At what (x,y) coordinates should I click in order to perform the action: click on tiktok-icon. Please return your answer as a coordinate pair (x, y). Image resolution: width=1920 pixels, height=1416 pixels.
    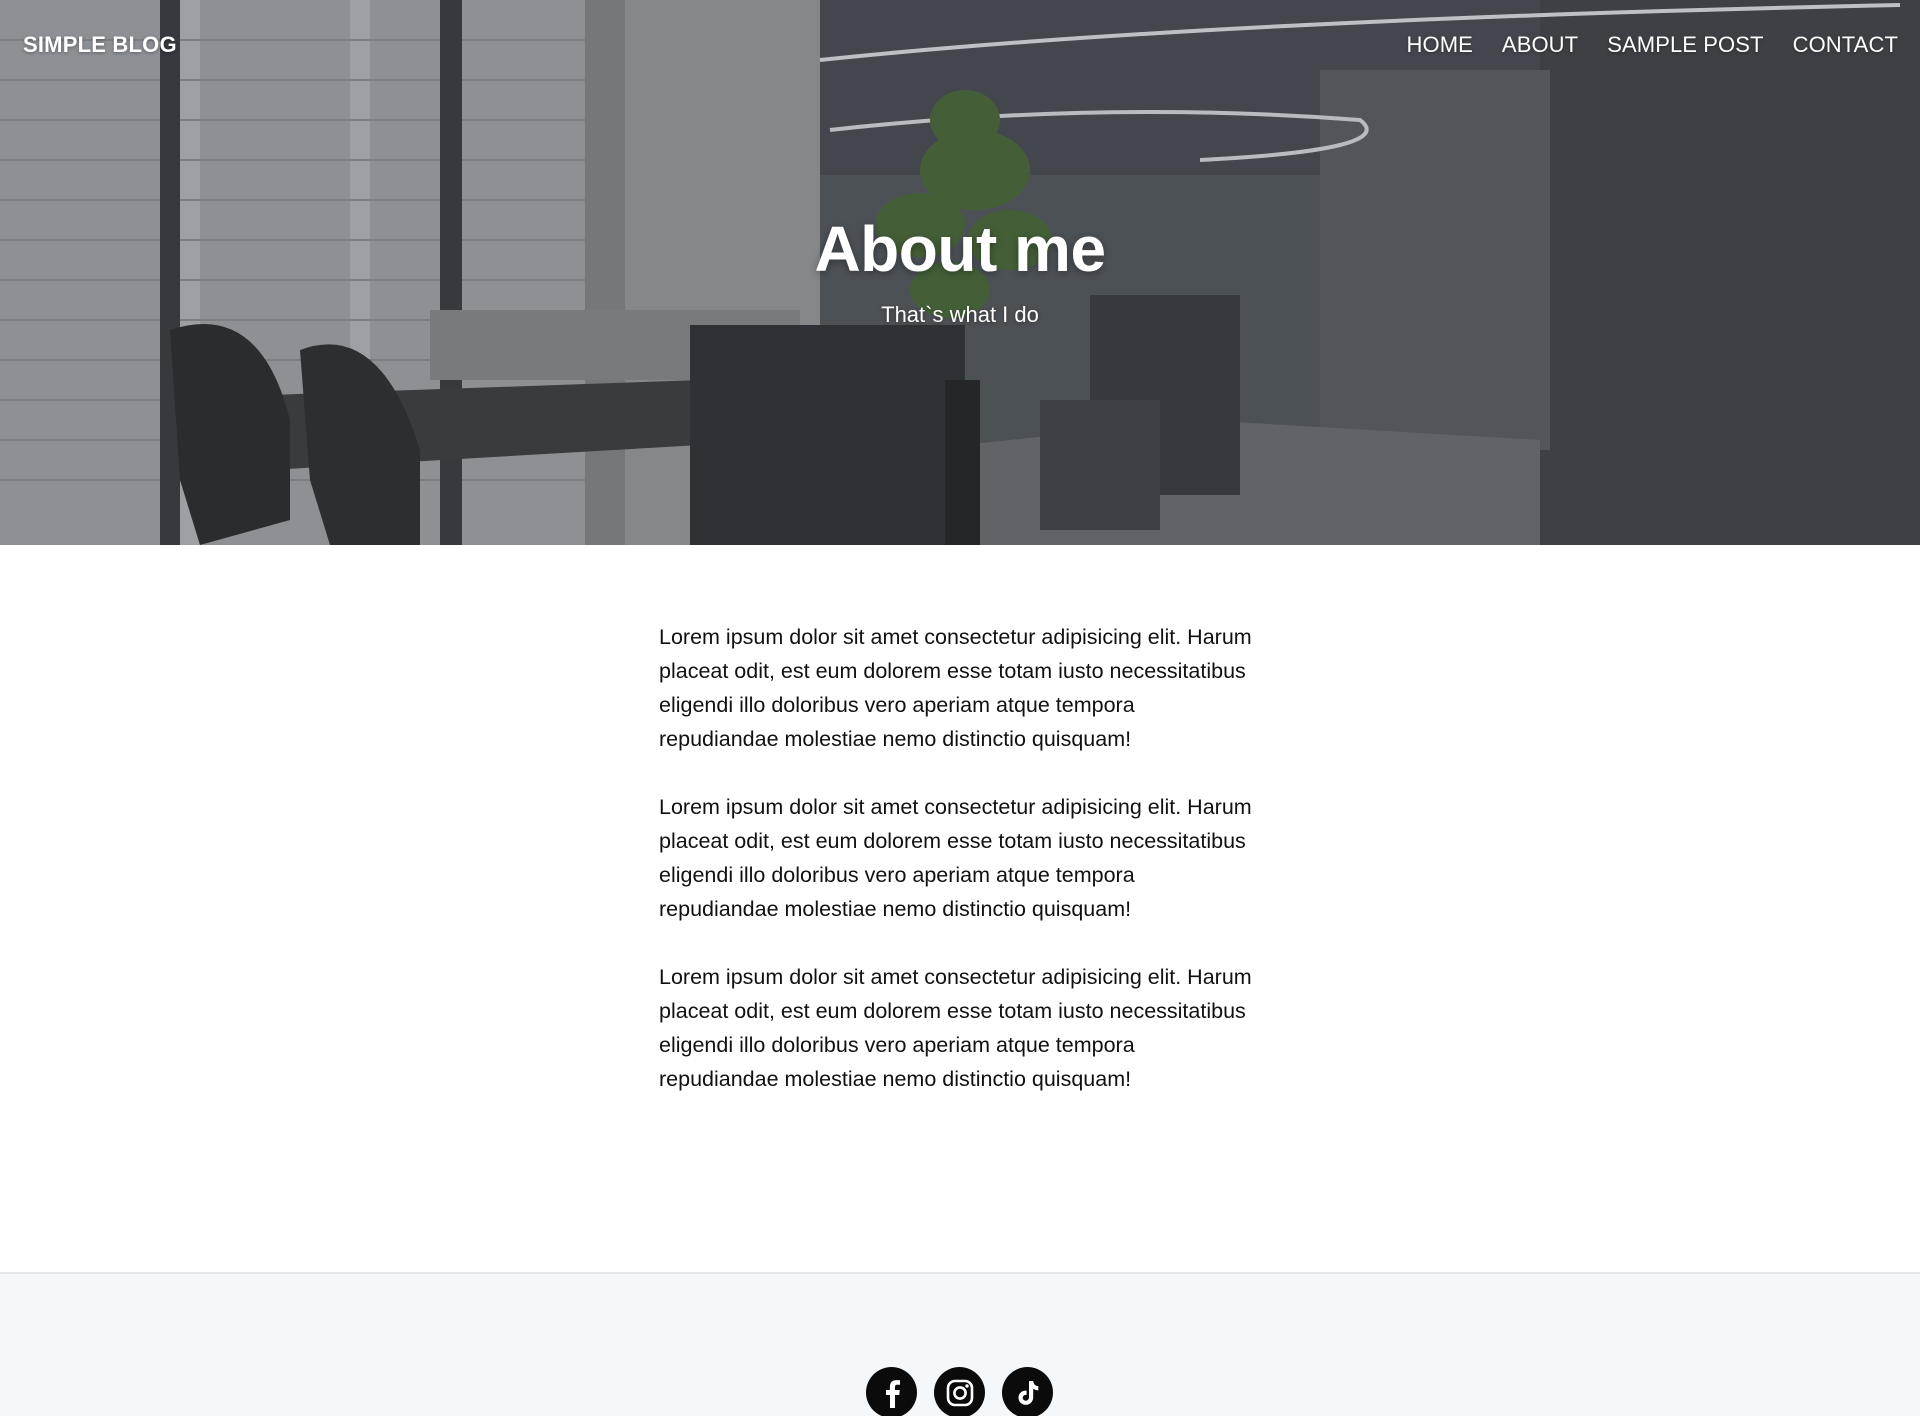
    Looking at the image, I should click on (1028, 1392).